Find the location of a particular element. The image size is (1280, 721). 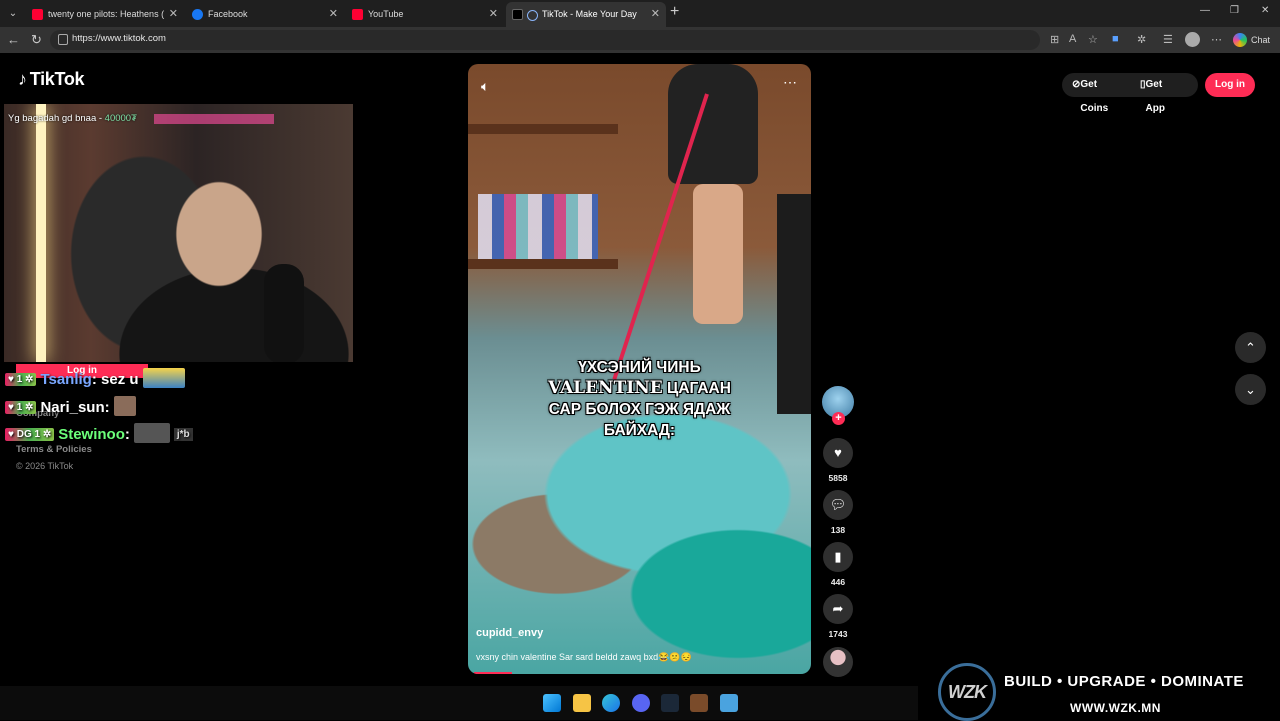

favorite-star-icon: ☆ is located at coordinates (1093, 39).